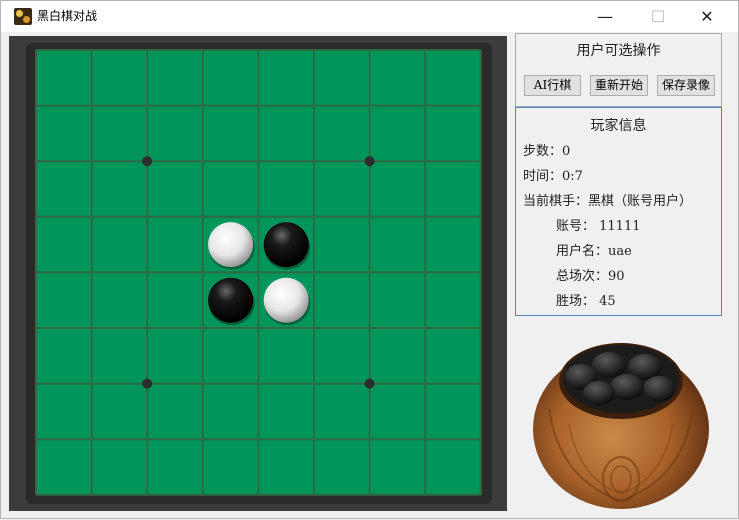  I want to click on wins-label: 胜场： 45, so click(586, 301).